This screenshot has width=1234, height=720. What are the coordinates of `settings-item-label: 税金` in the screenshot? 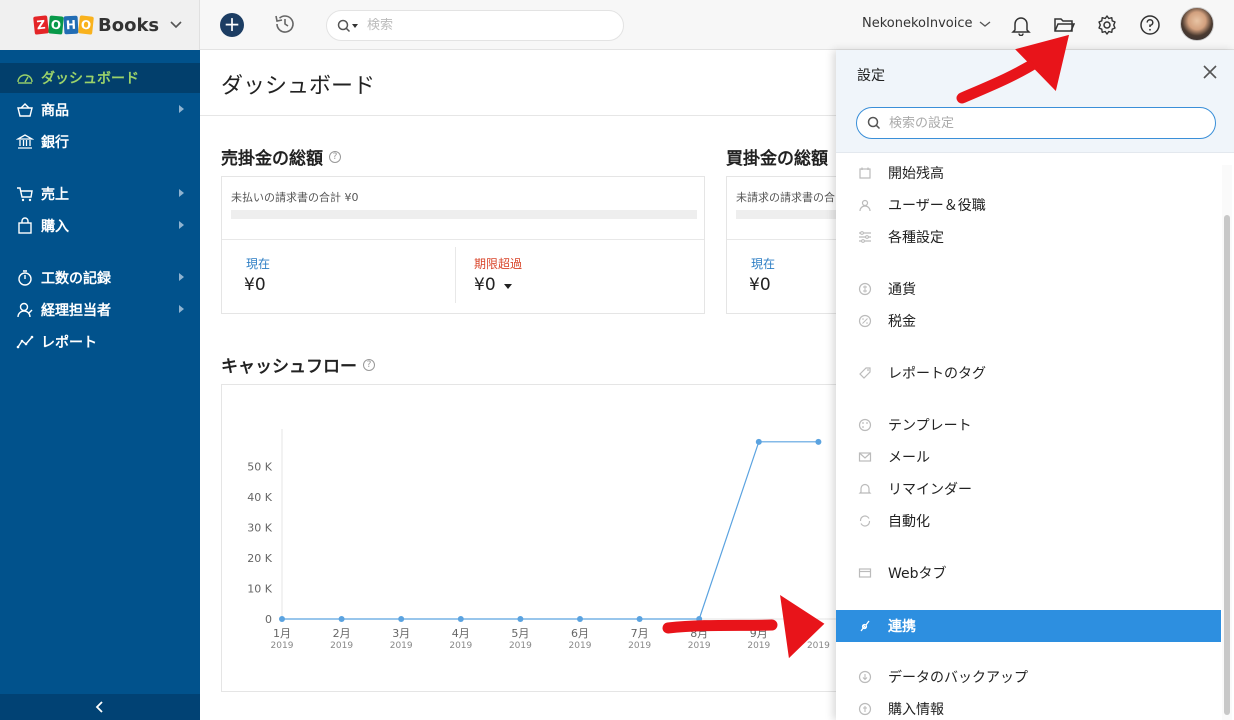 It's located at (902, 322).